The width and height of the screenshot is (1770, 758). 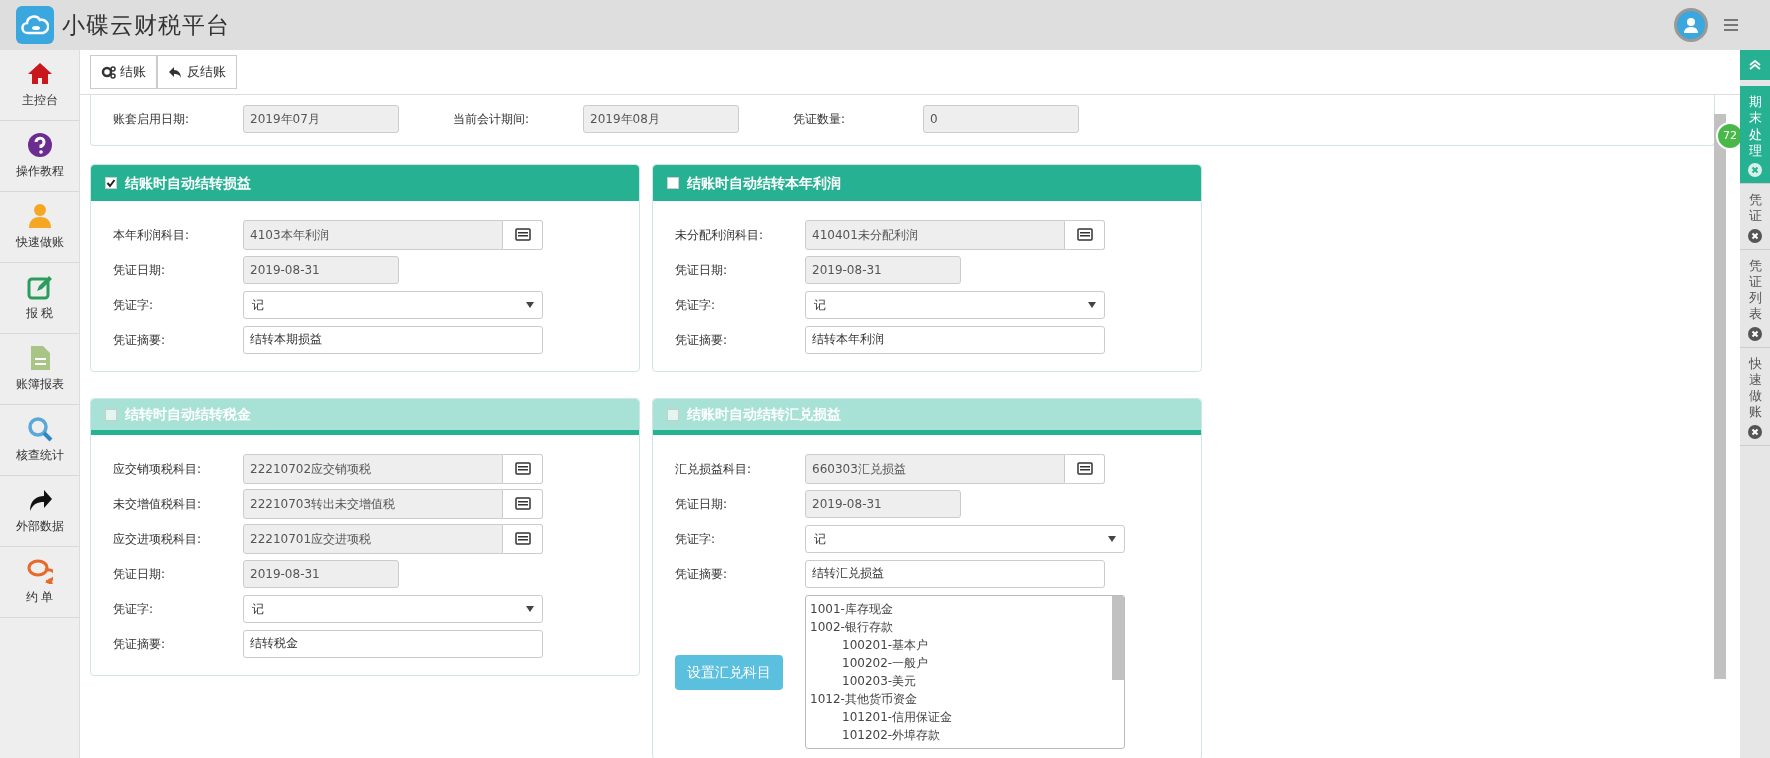 I want to click on undo-icon, so click(x=175, y=72).